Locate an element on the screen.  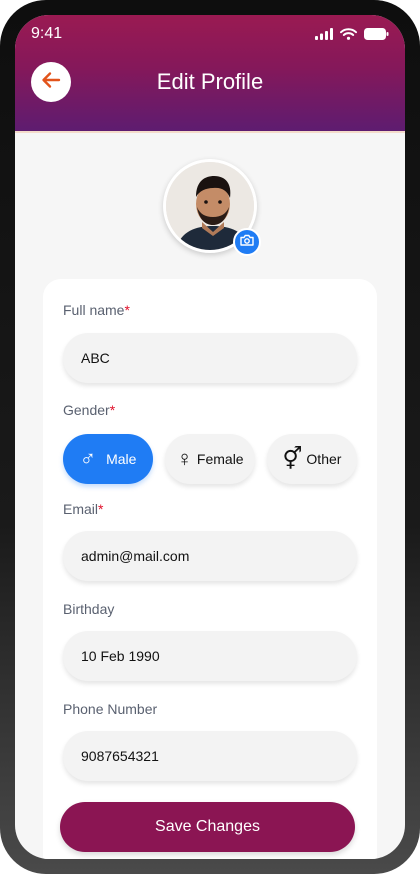
avatar-container is located at coordinates (212, 207).